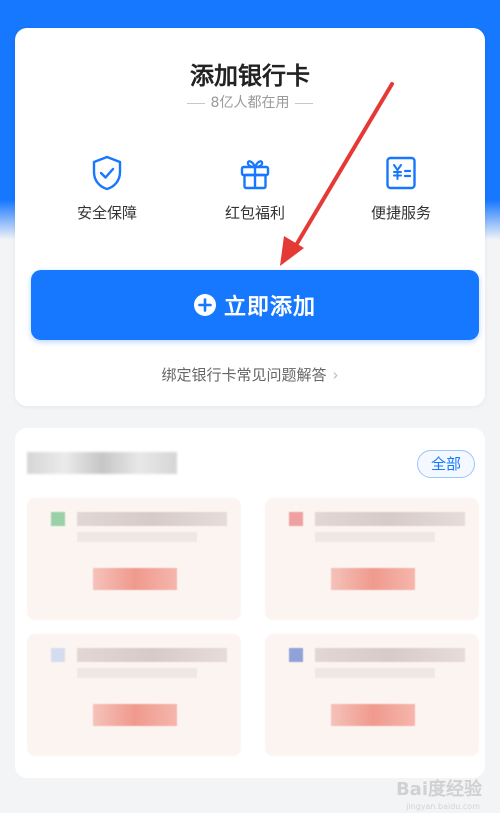 This screenshot has width=500, height=813. What do you see at coordinates (438, 789) in the screenshot?
I see `watermark-logo: Bai度经验` at bounding box center [438, 789].